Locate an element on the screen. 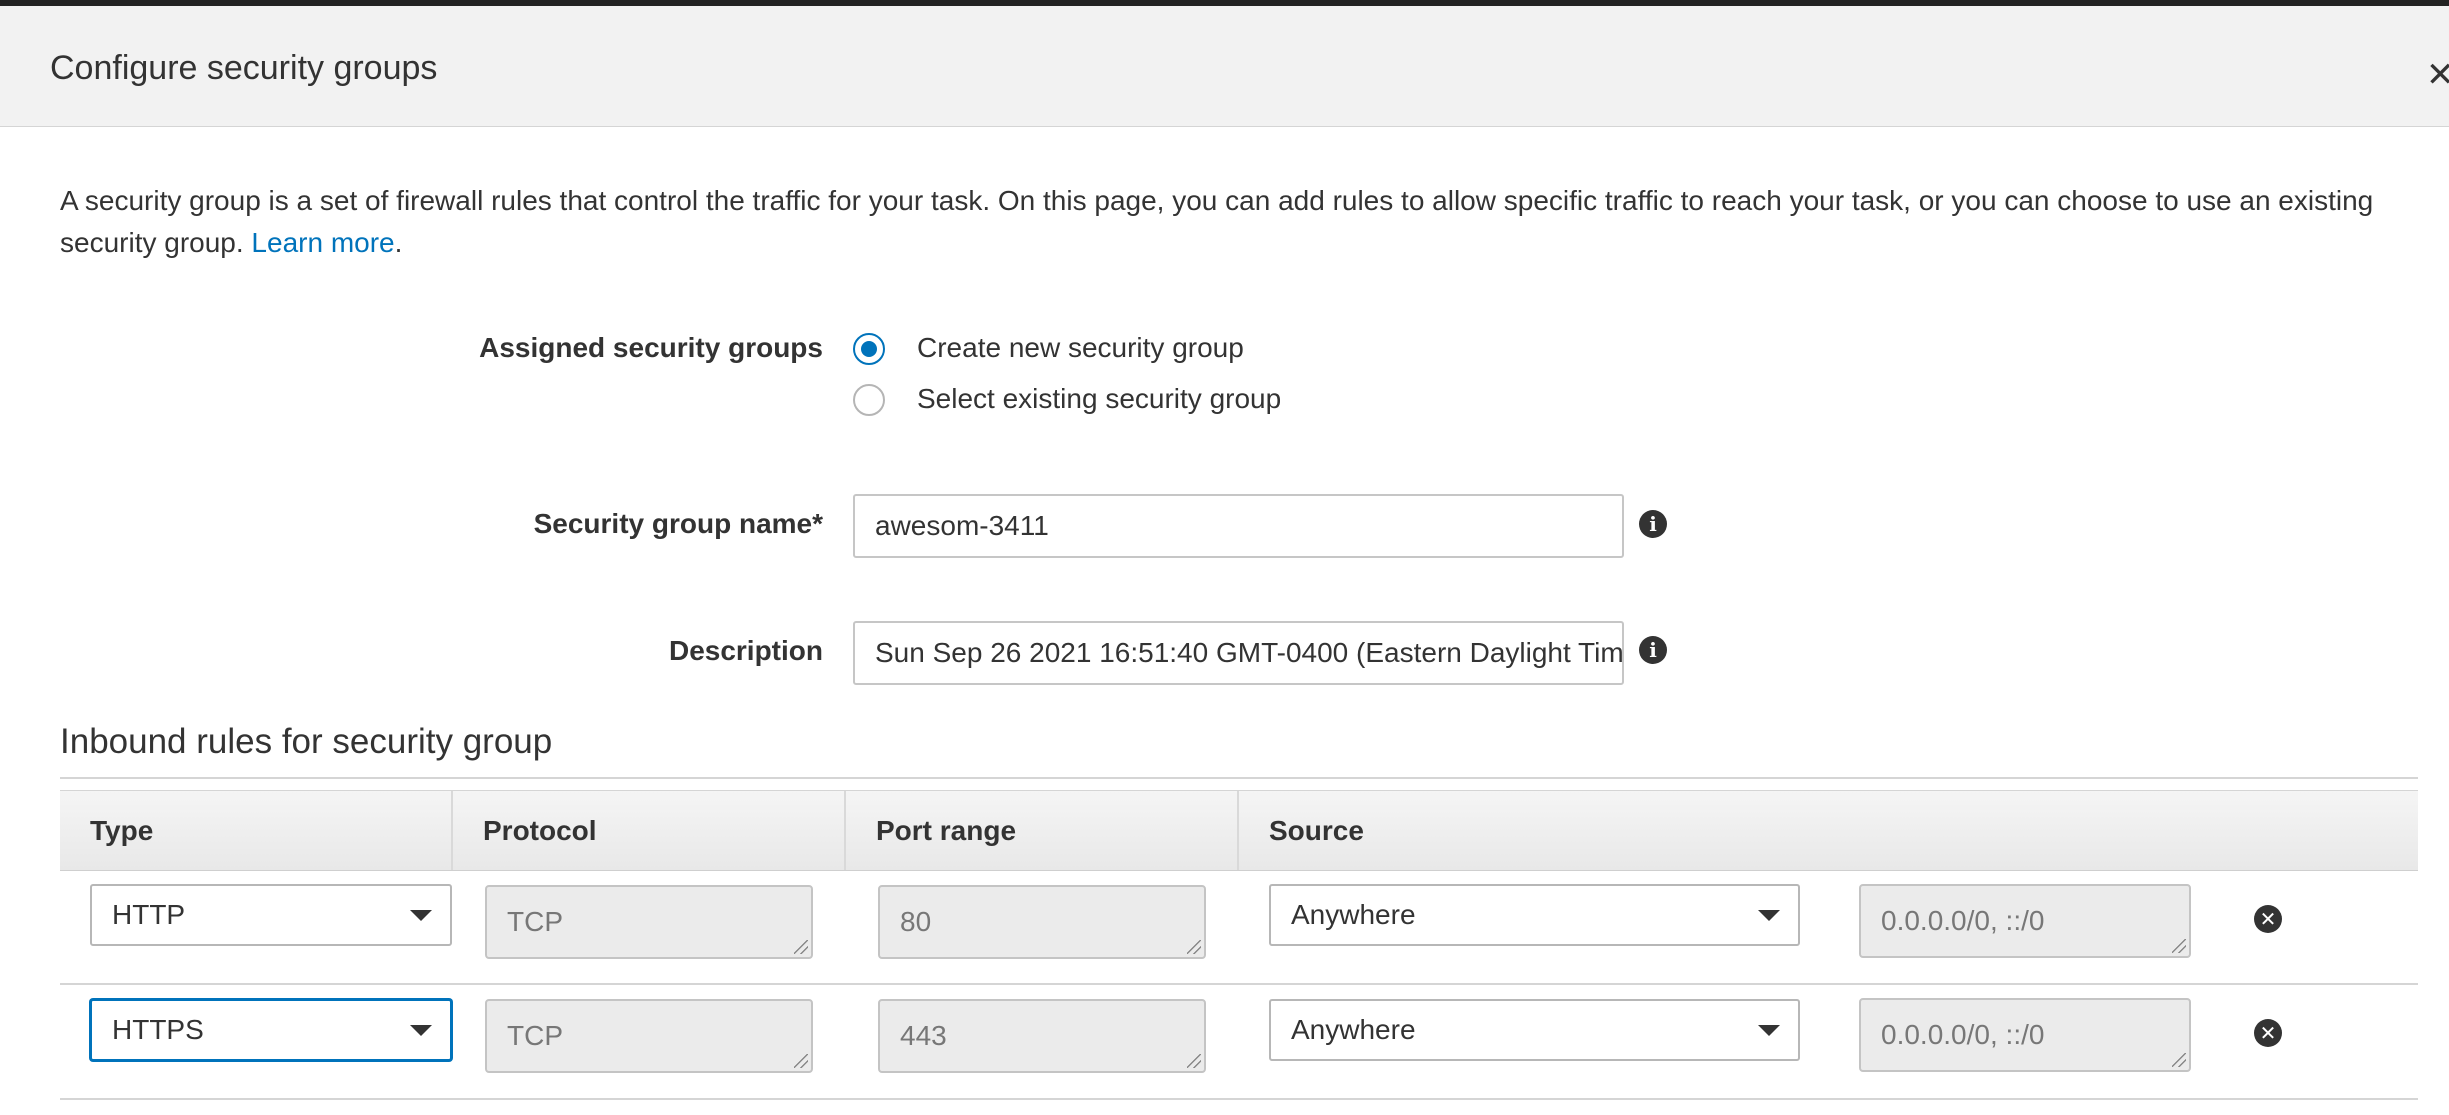 The height and width of the screenshot is (1115, 2449). type-select: HTTP is located at coordinates (271, 915).